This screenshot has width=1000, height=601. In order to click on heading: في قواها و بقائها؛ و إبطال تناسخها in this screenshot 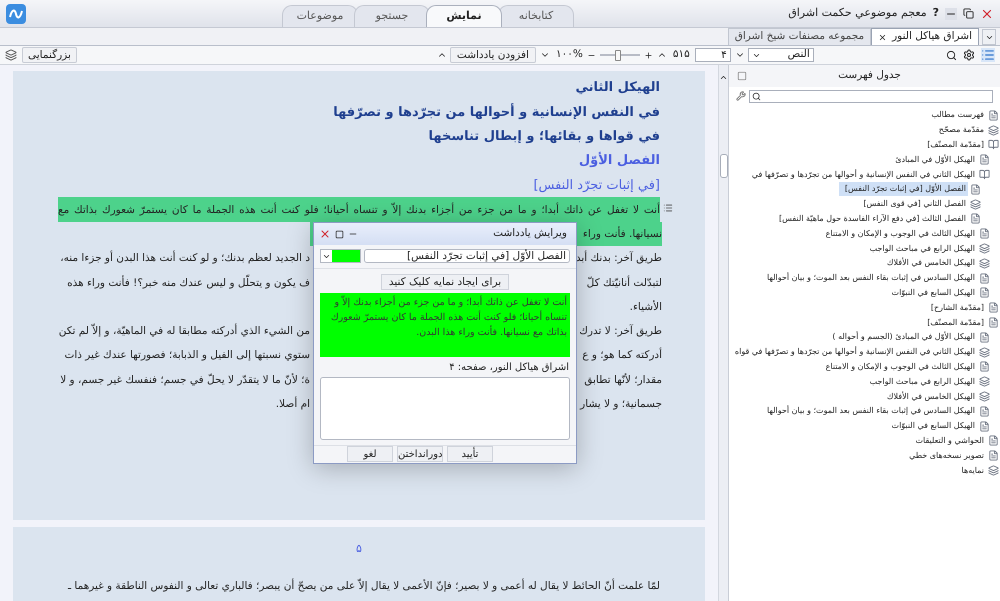, I will do `click(544, 137)`.